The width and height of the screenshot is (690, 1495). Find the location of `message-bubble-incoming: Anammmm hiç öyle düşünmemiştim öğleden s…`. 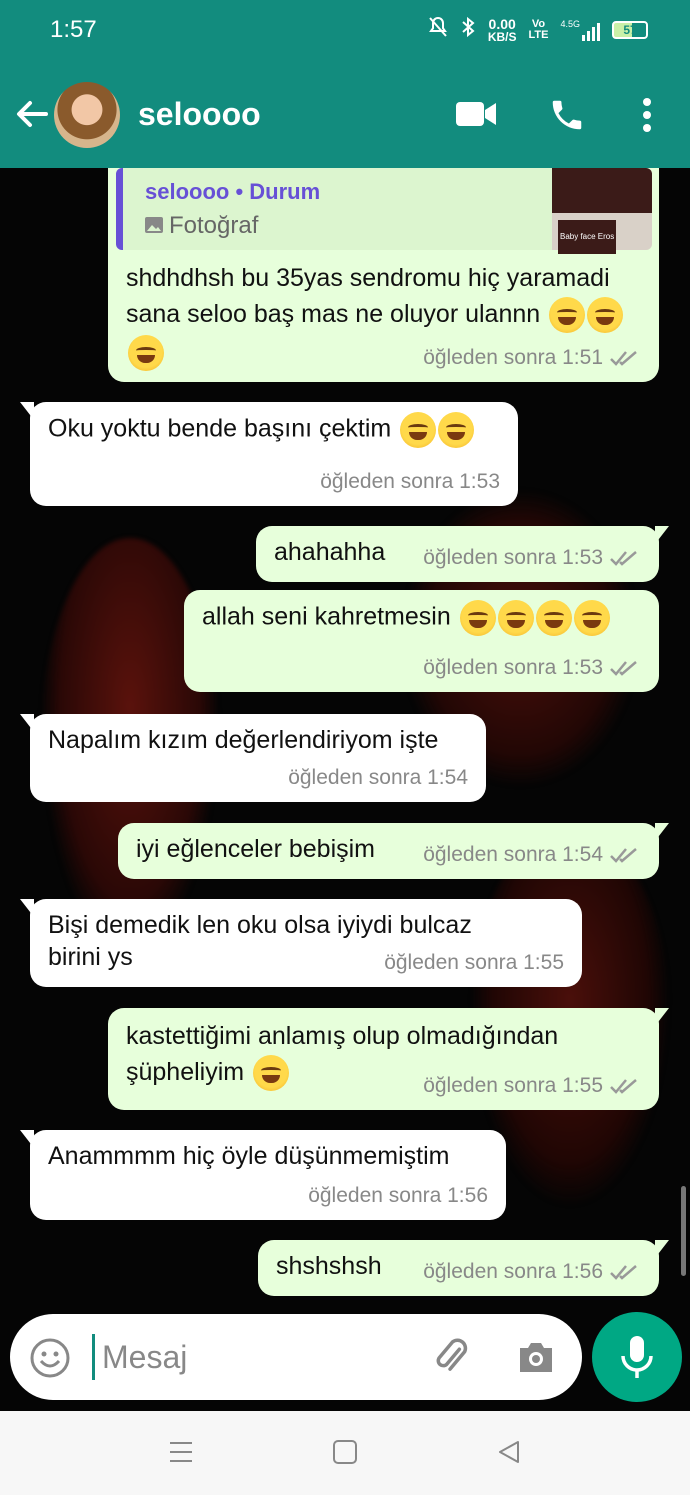

message-bubble-incoming: Anammmm hiç öyle düşünmemiştim öğleden s… is located at coordinates (263, 1175).